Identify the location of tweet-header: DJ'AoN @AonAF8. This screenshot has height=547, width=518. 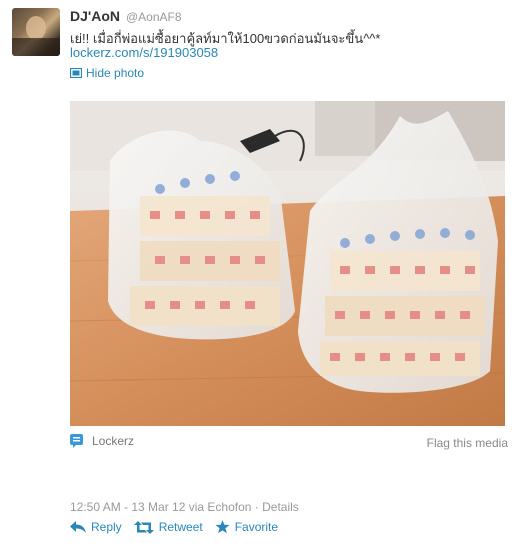
(126, 17).